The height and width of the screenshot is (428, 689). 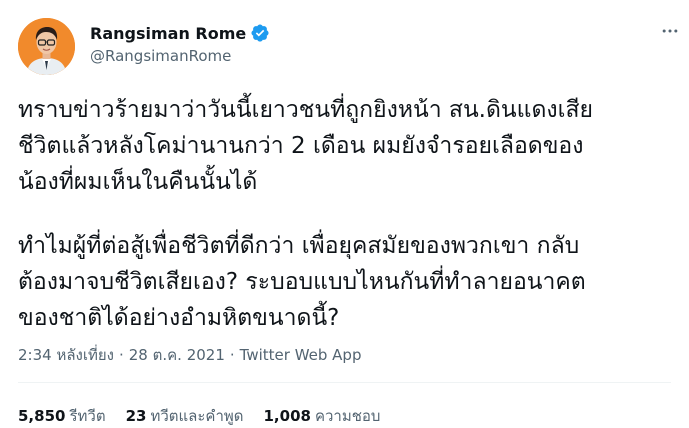 I want to click on avatar, so click(x=46, y=46).